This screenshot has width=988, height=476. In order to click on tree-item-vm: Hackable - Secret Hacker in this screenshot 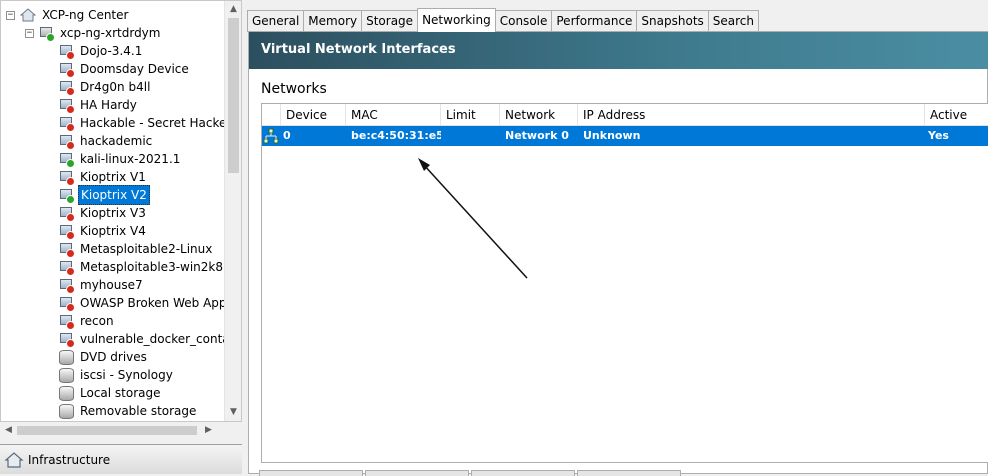, I will do `click(146, 123)`.